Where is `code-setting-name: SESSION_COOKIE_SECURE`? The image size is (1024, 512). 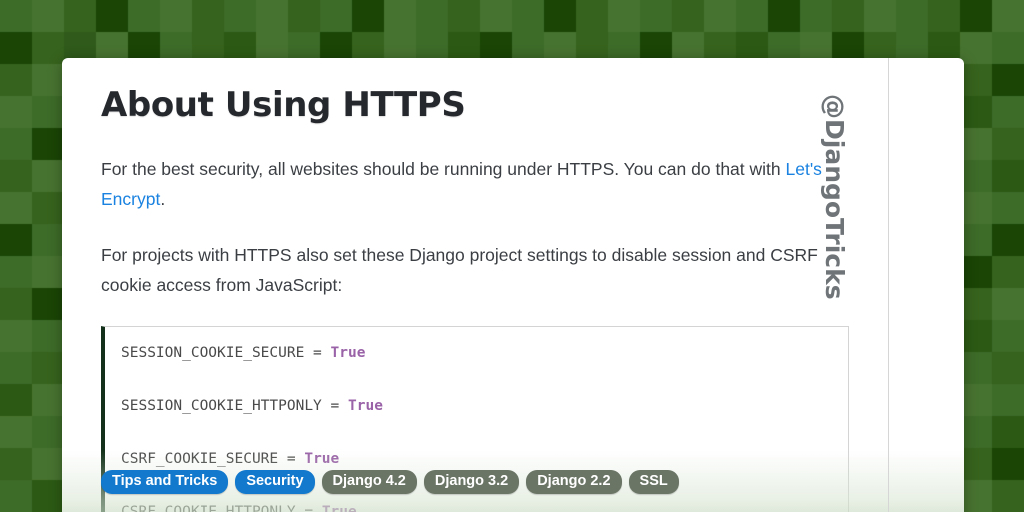
code-setting-name: SESSION_COOKIE_SECURE is located at coordinates (213, 353).